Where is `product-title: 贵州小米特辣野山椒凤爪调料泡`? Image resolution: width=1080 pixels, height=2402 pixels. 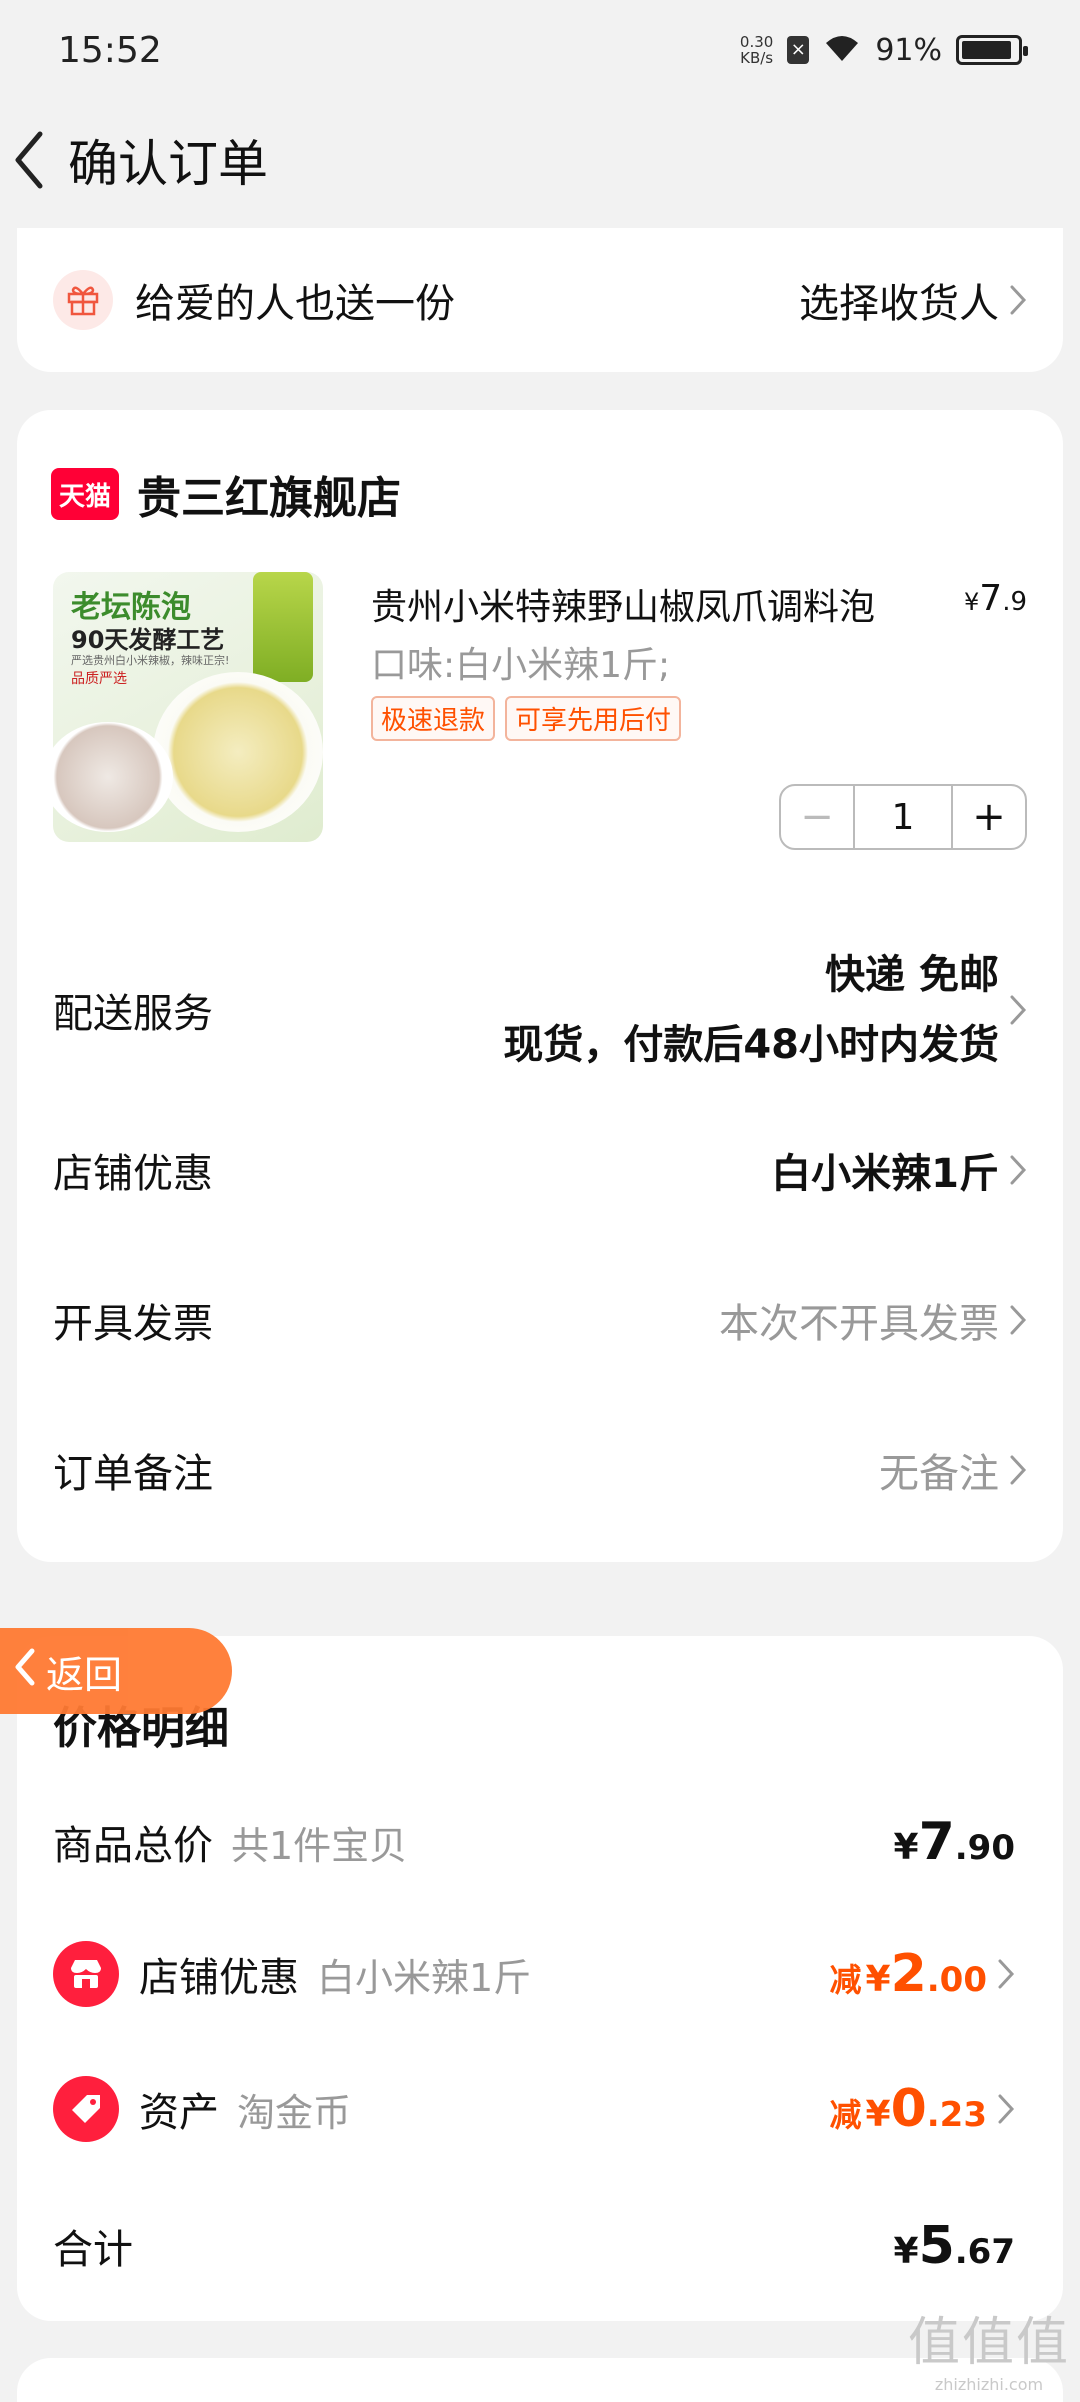
product-title: 贵州小米特辣野山椒凤爪调料泡 is located at coordinates (623, 604).